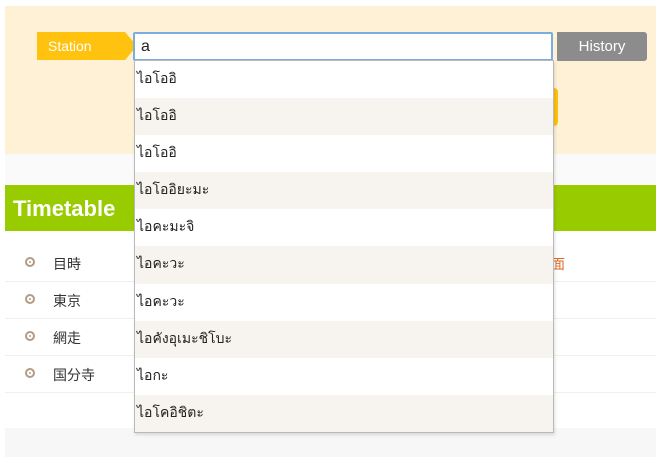 This screenshot has width=656, height=457. I want to click on station-name: 国分寺, so click(74, 376).